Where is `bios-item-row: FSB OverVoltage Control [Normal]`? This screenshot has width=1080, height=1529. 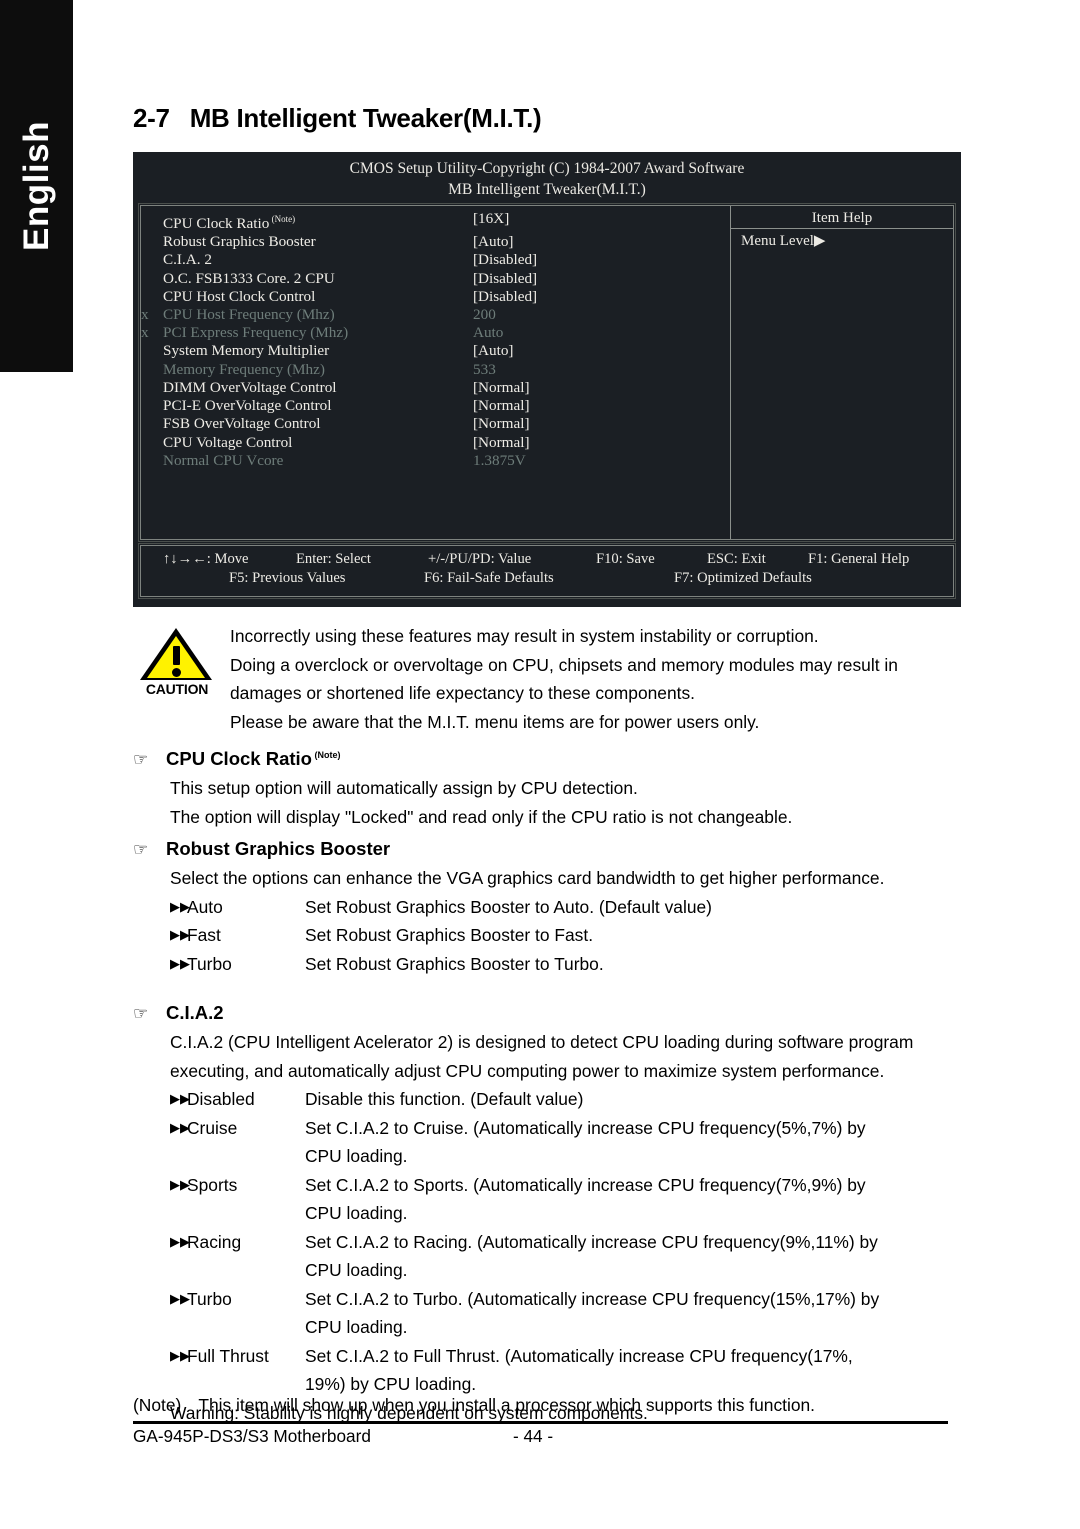
bios-item-row: FSB OverVoltage Control [Normal] is located at coordinates (435, 424).